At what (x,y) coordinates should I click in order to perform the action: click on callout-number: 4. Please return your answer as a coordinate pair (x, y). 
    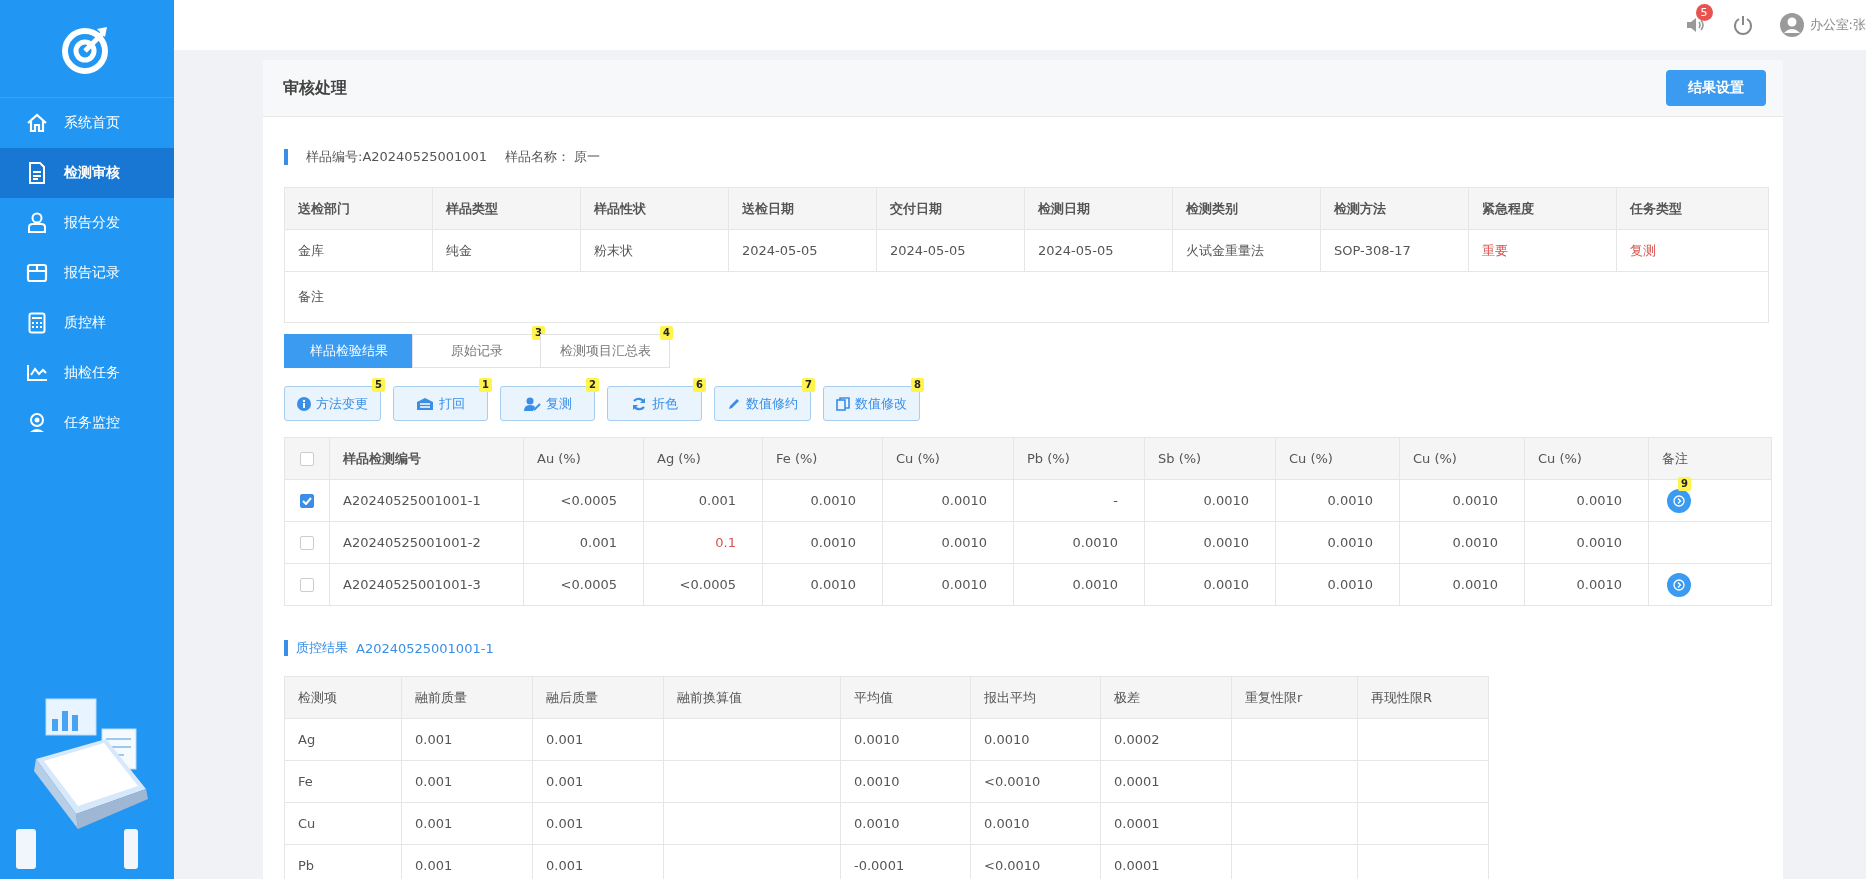
    Looking at the image, I should click on (666, 333).